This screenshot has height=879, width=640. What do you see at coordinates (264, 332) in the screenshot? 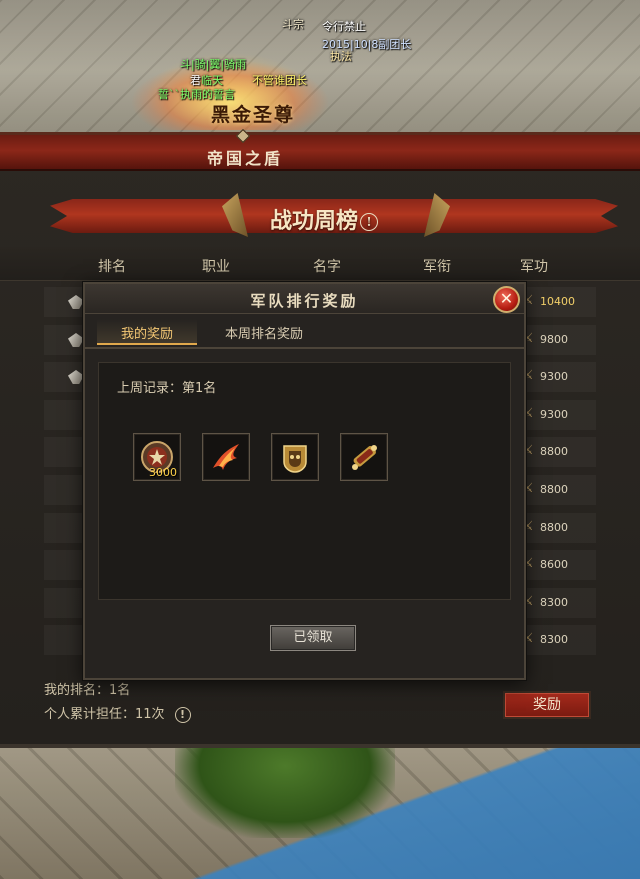
I see `tab-weekly-rank-rewards: 本周排名奖励` at bounding box center [264, 332].